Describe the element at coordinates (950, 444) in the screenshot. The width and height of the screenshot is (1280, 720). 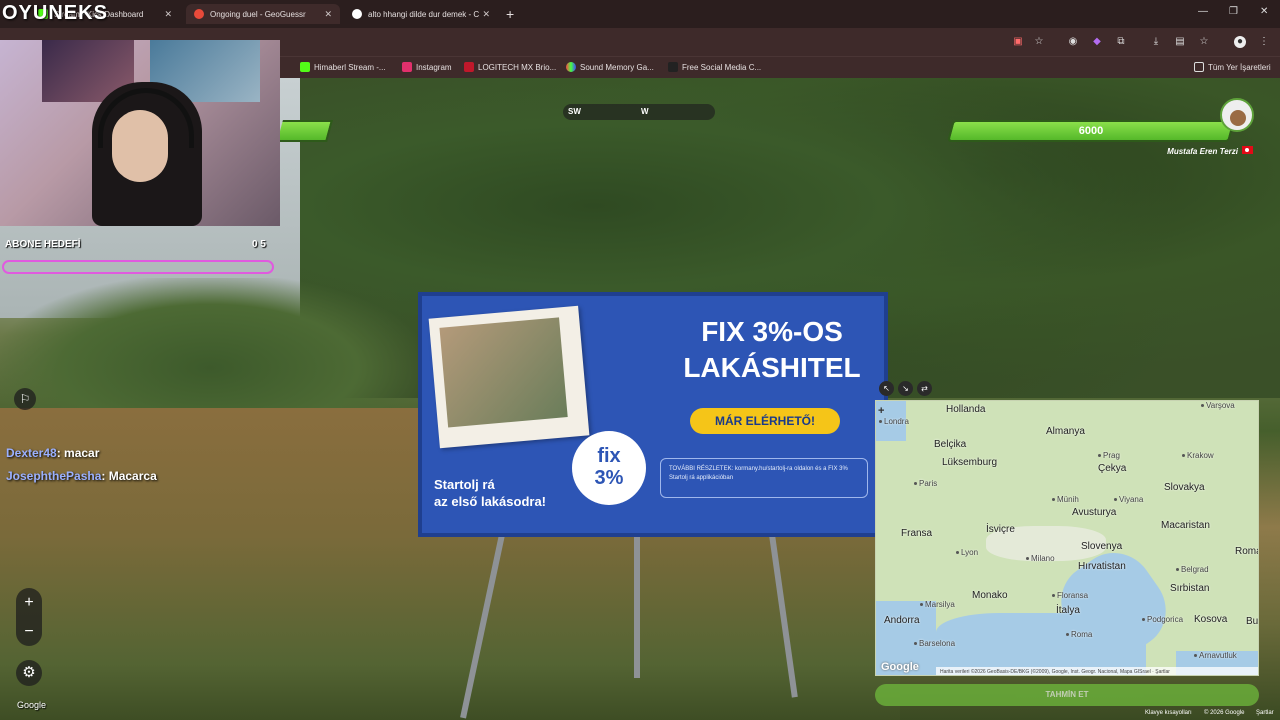
I see `map-country-label: Belçika` at that location.